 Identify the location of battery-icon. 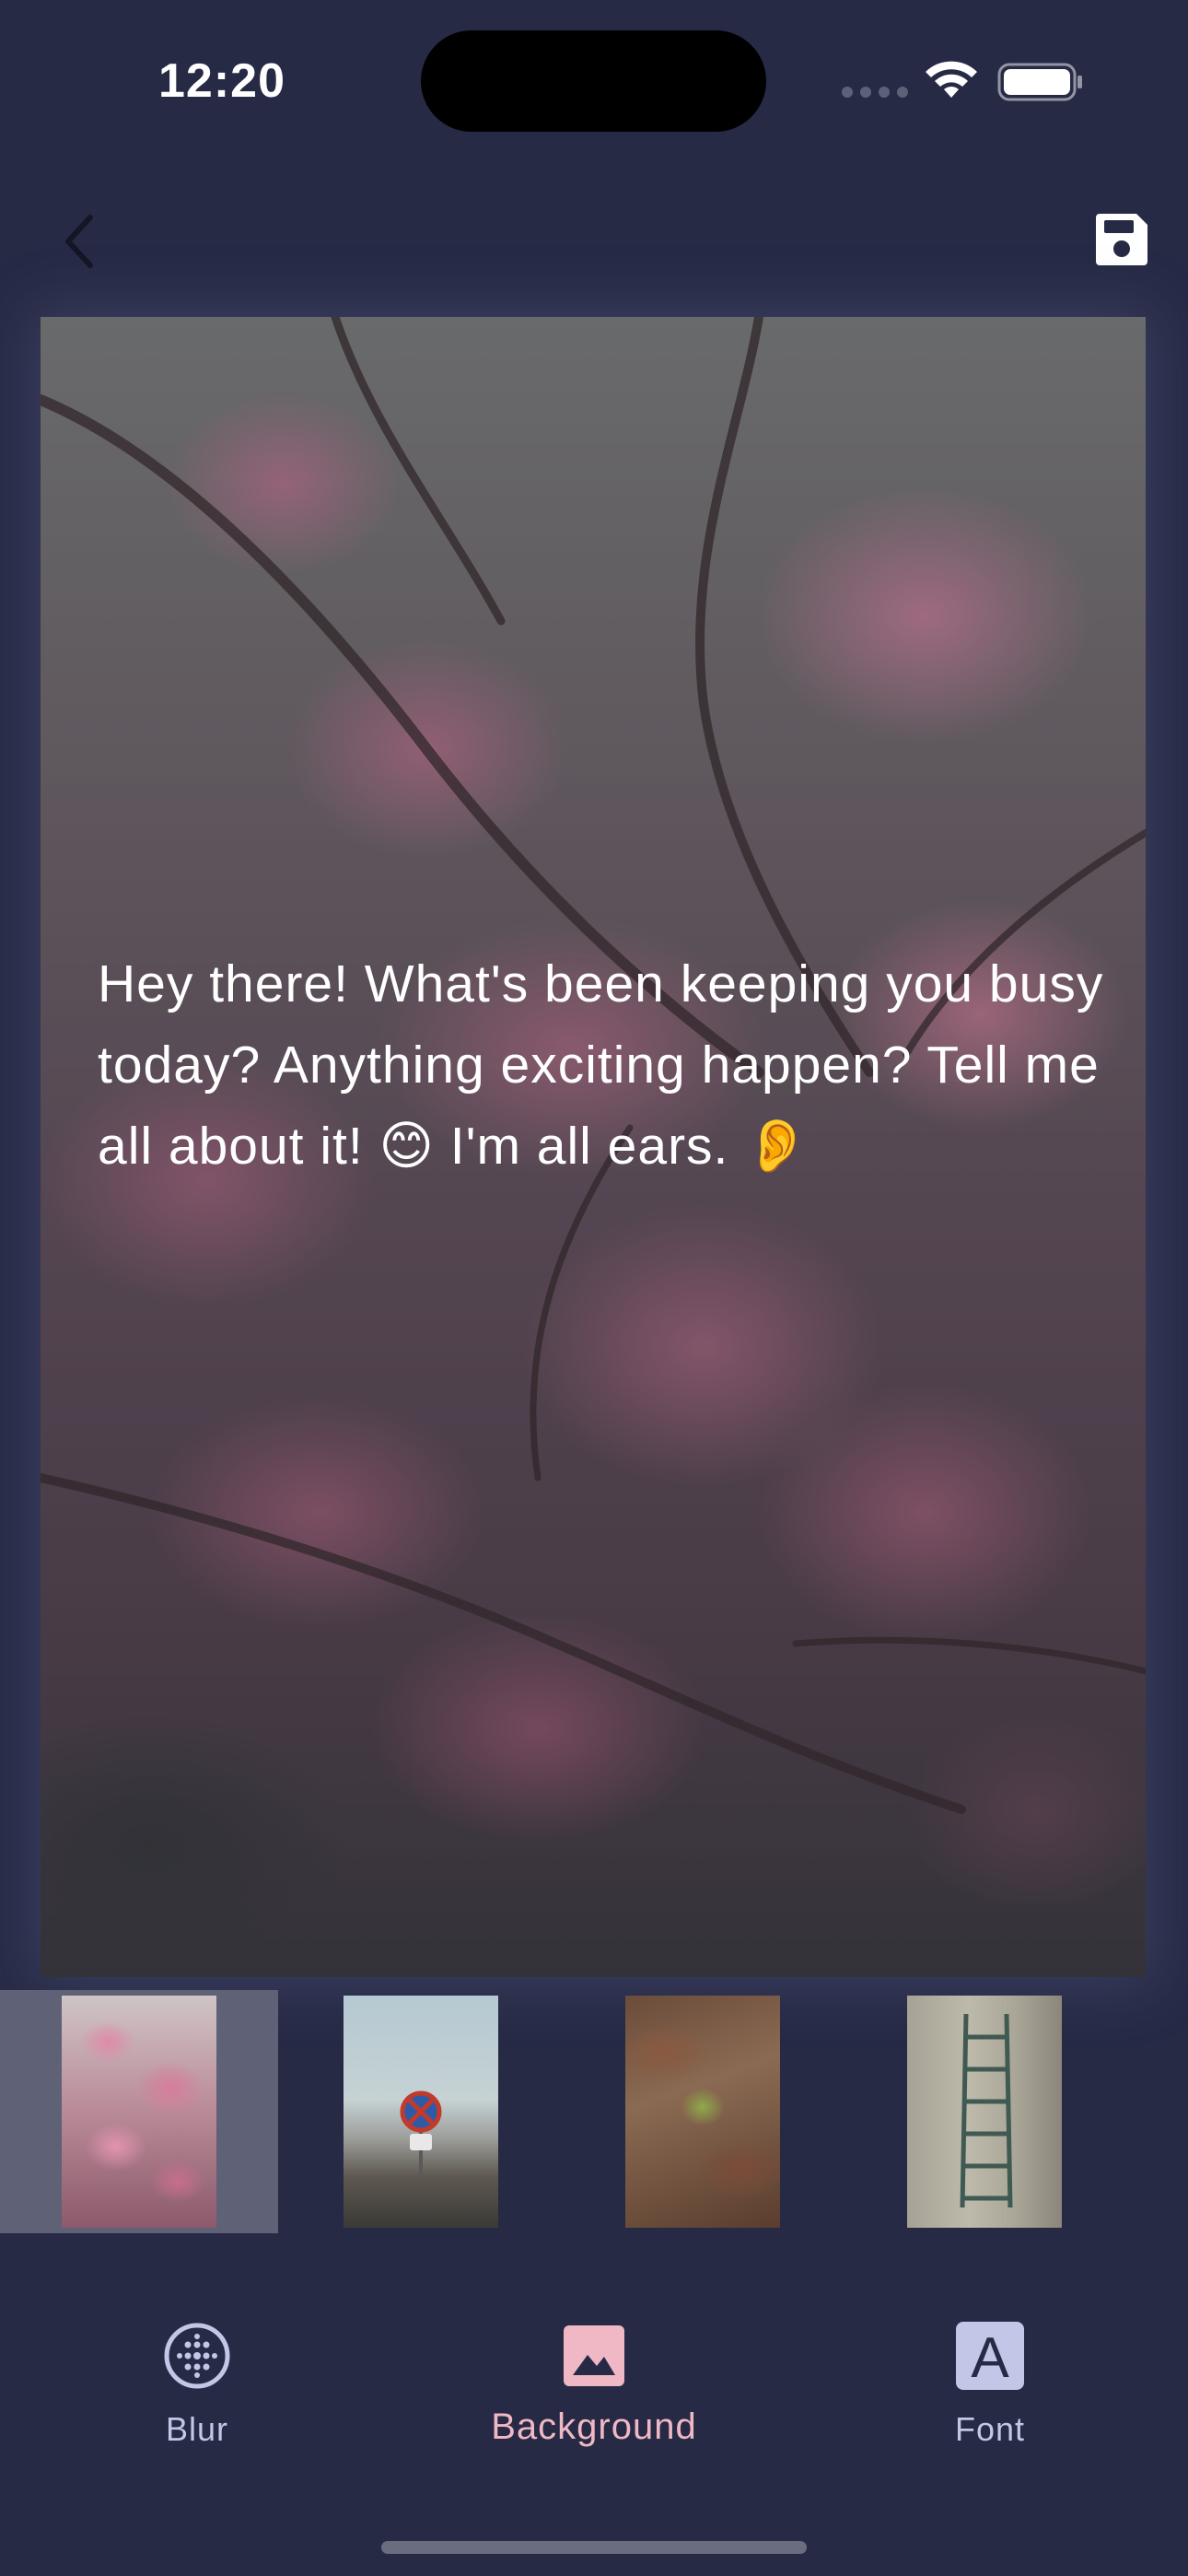
(1039, 82).